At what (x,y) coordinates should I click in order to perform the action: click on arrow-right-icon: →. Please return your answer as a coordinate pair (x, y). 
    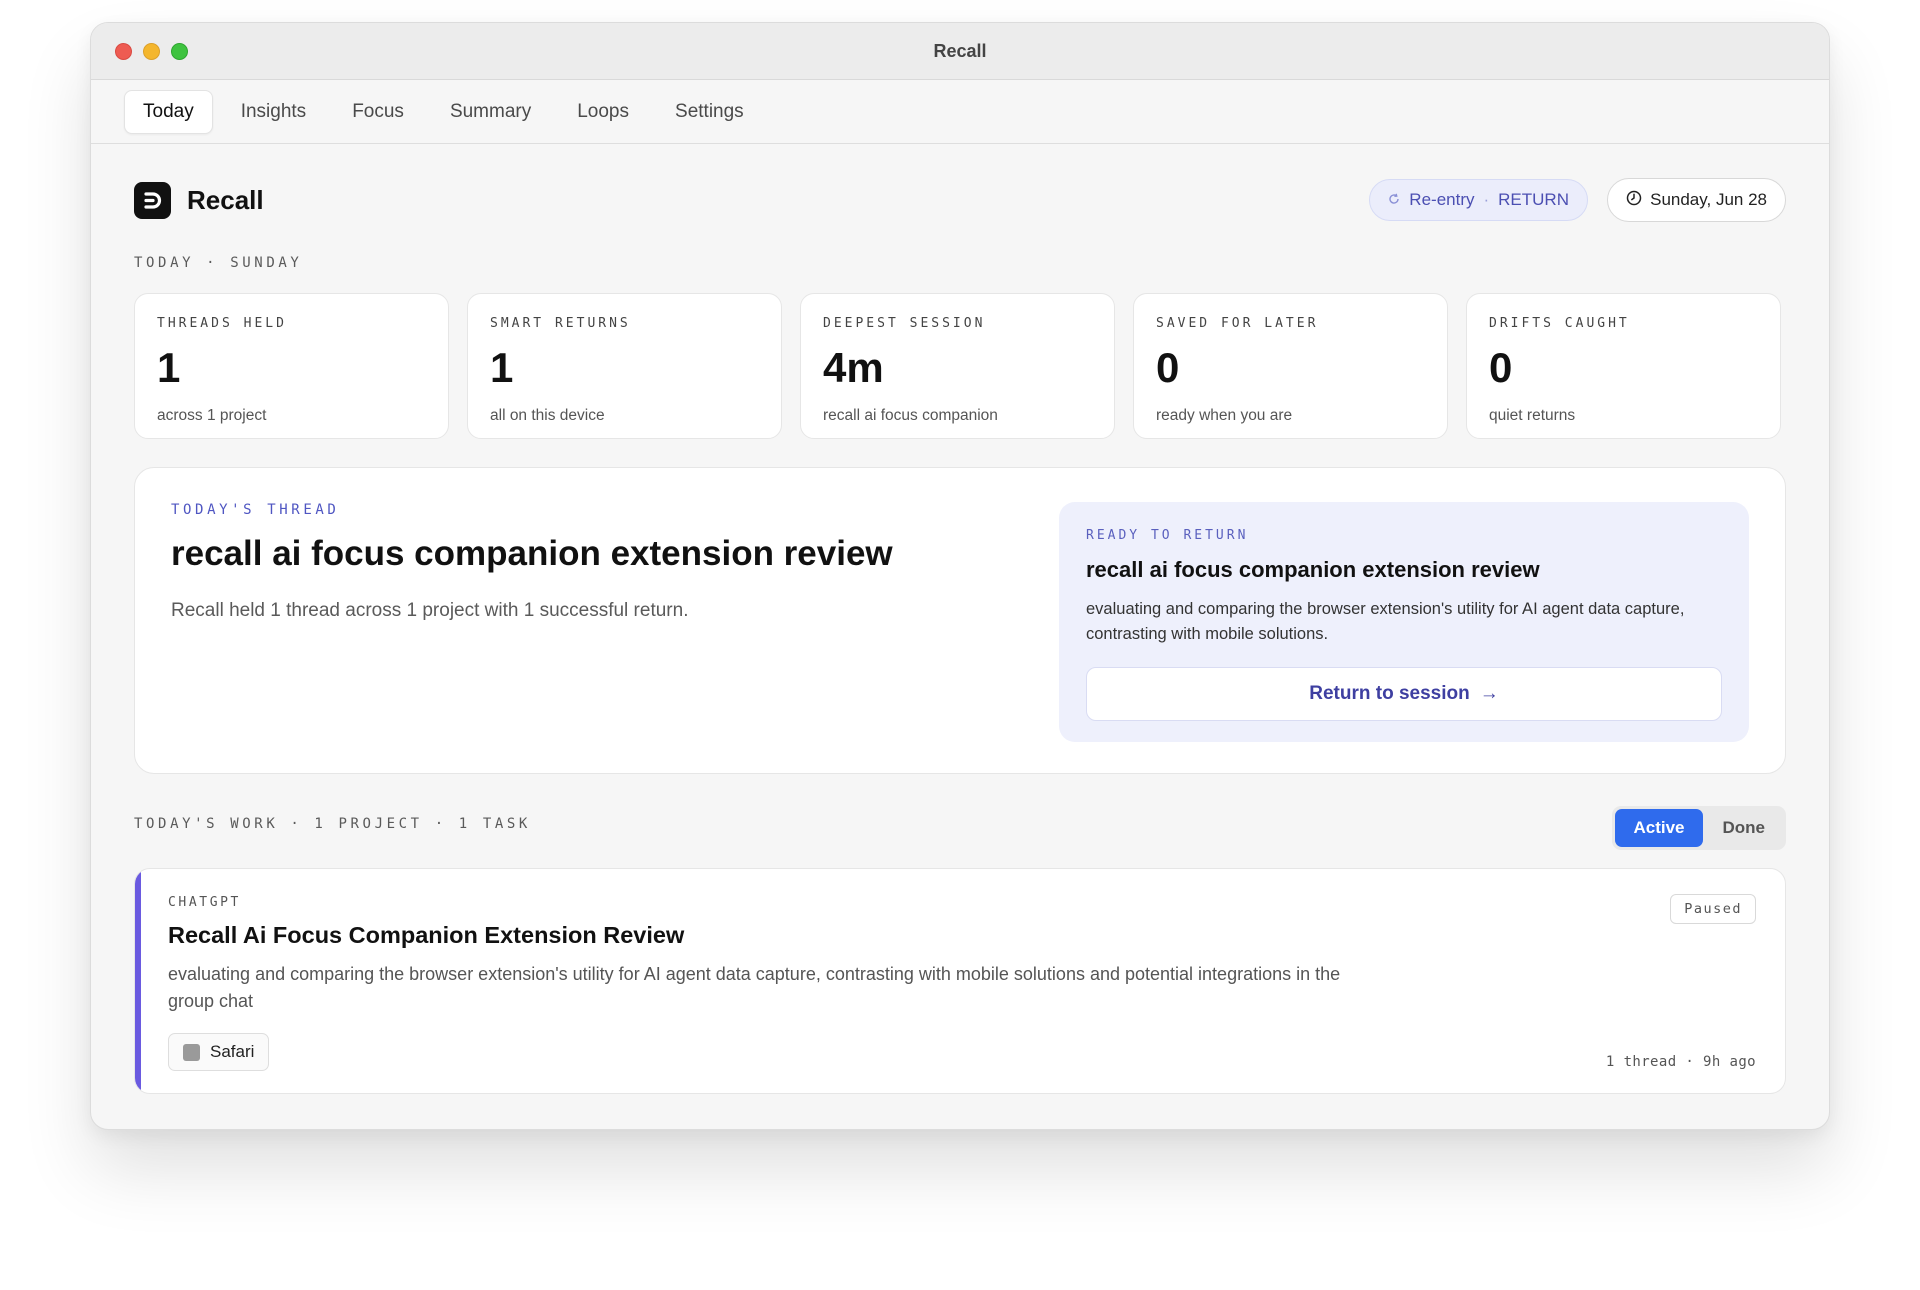
    Looking at the image, I should click on (1489, 693).